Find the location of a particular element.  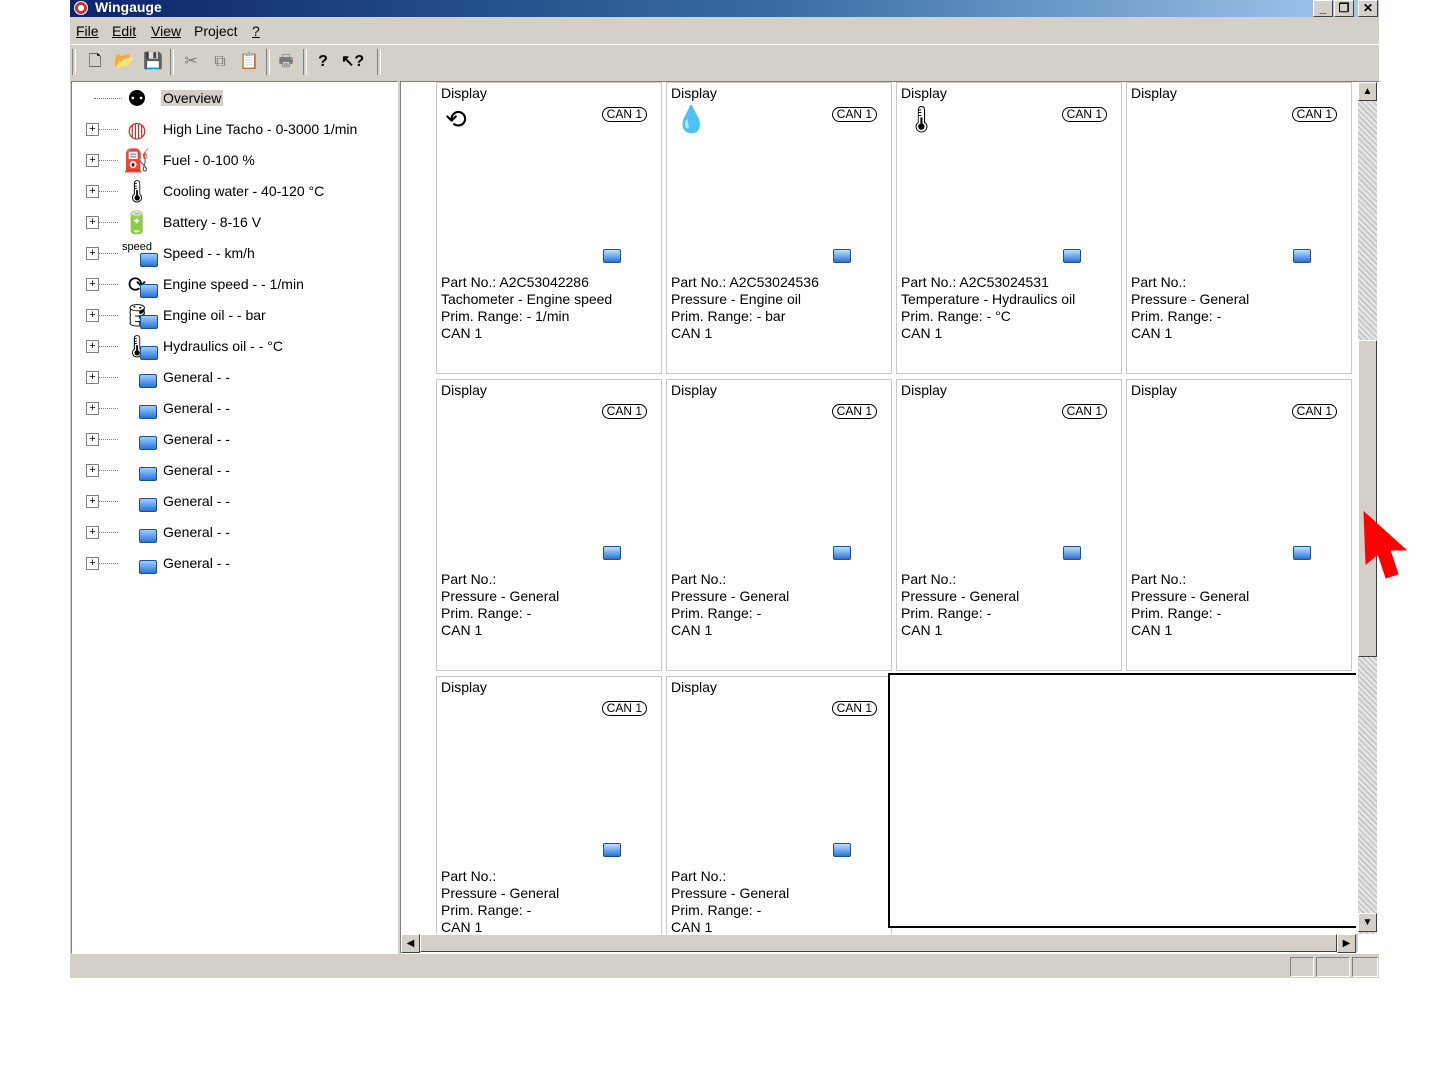

copy-icon: ⧉ is located at coordinates (220, 62).